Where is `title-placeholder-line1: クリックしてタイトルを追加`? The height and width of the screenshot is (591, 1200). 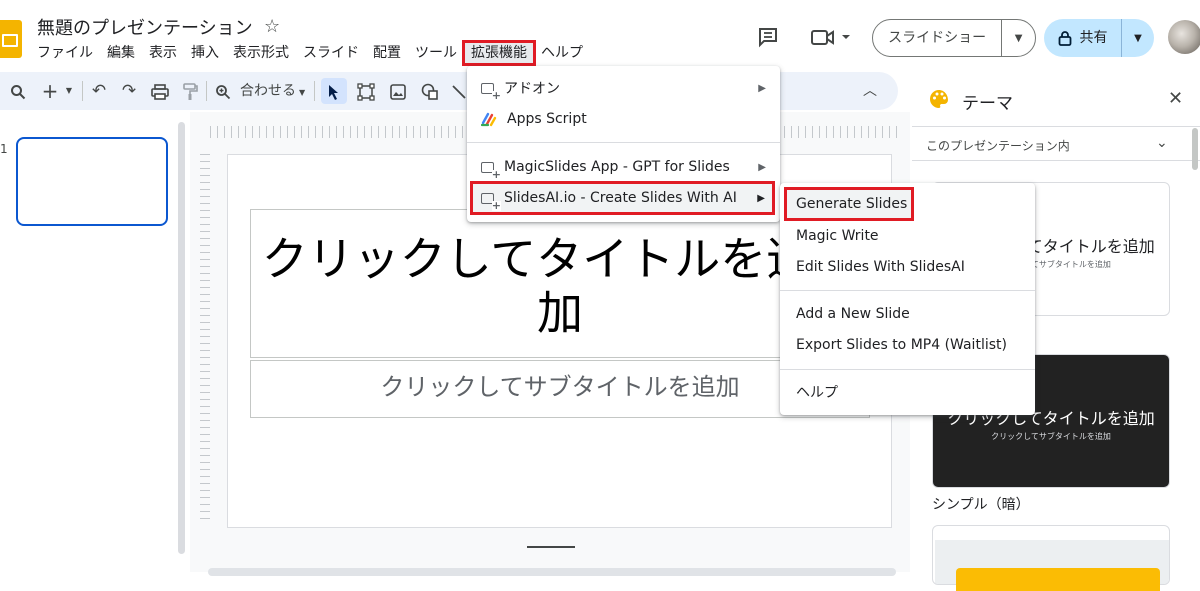
title-placeholder-line1: クリックしてタイトルを追加 is located at coordinates (560, 259).